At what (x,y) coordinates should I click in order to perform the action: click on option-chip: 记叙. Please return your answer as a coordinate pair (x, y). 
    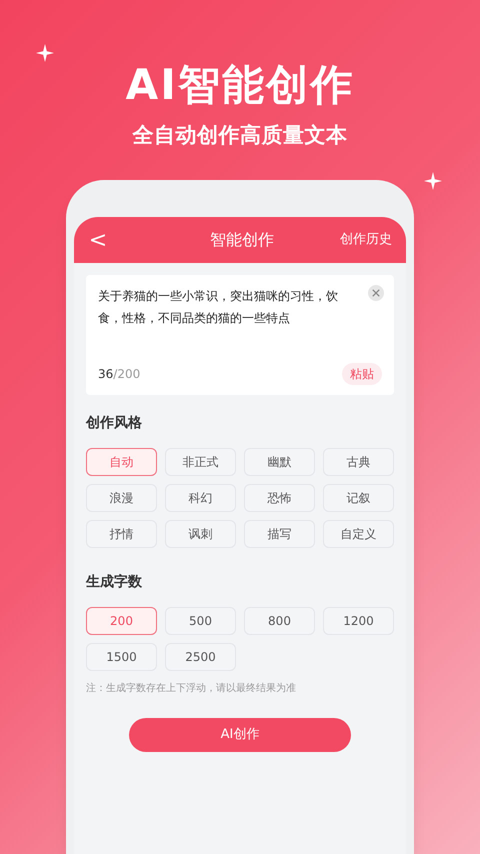
    Looking at the image, I should click on (358, 498).